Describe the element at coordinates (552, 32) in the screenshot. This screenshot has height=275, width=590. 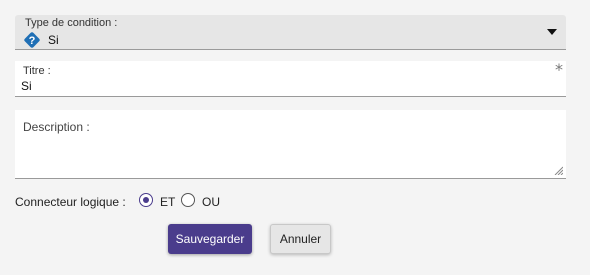
I see `chevron-down-icon` at that location.